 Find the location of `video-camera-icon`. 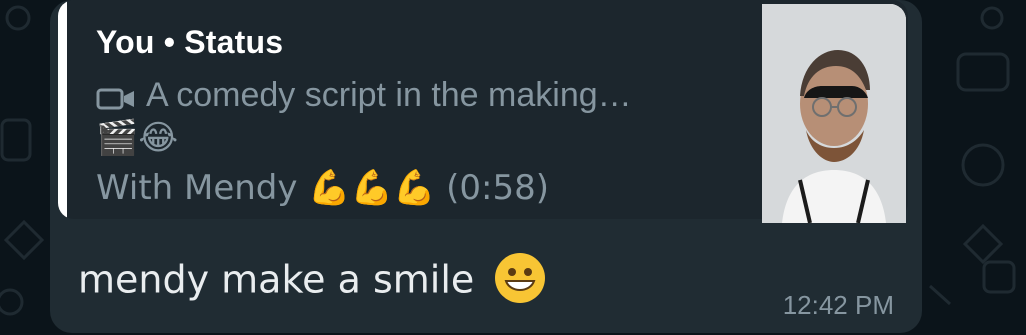

video-camera-icon is located at coordinates (115, 99).